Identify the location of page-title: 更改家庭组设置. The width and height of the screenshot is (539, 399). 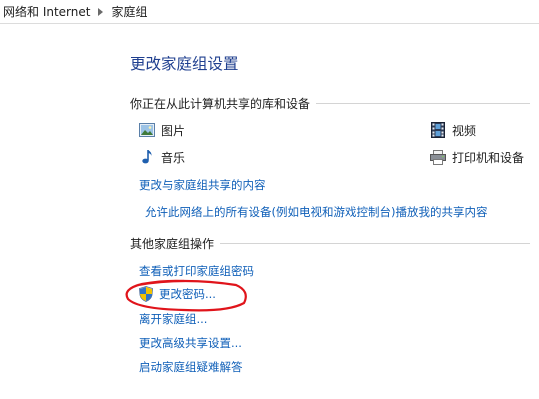
(184, 64).